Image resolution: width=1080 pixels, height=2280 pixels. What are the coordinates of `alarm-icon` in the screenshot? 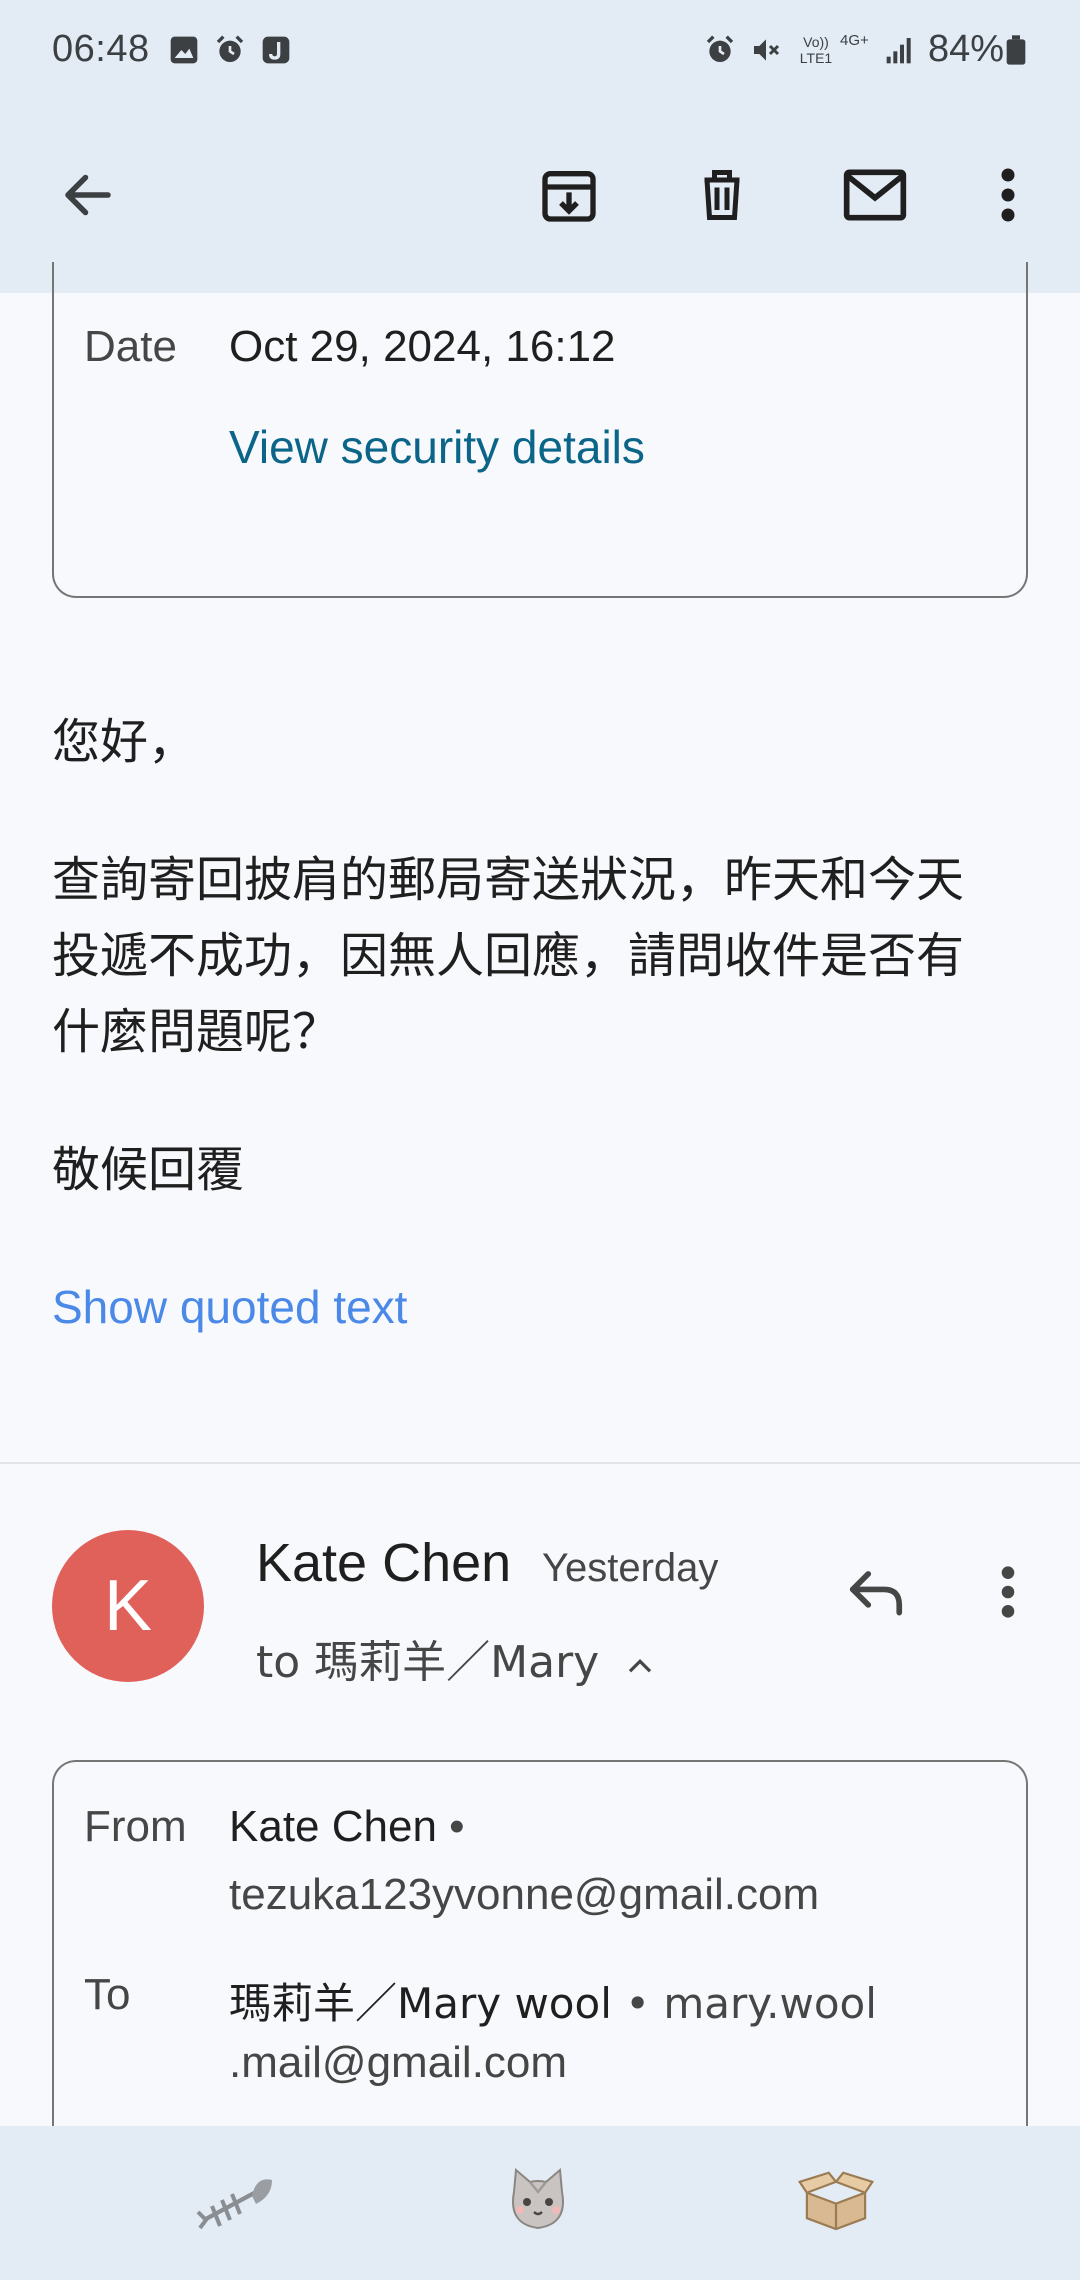 It's located at (230, 48).